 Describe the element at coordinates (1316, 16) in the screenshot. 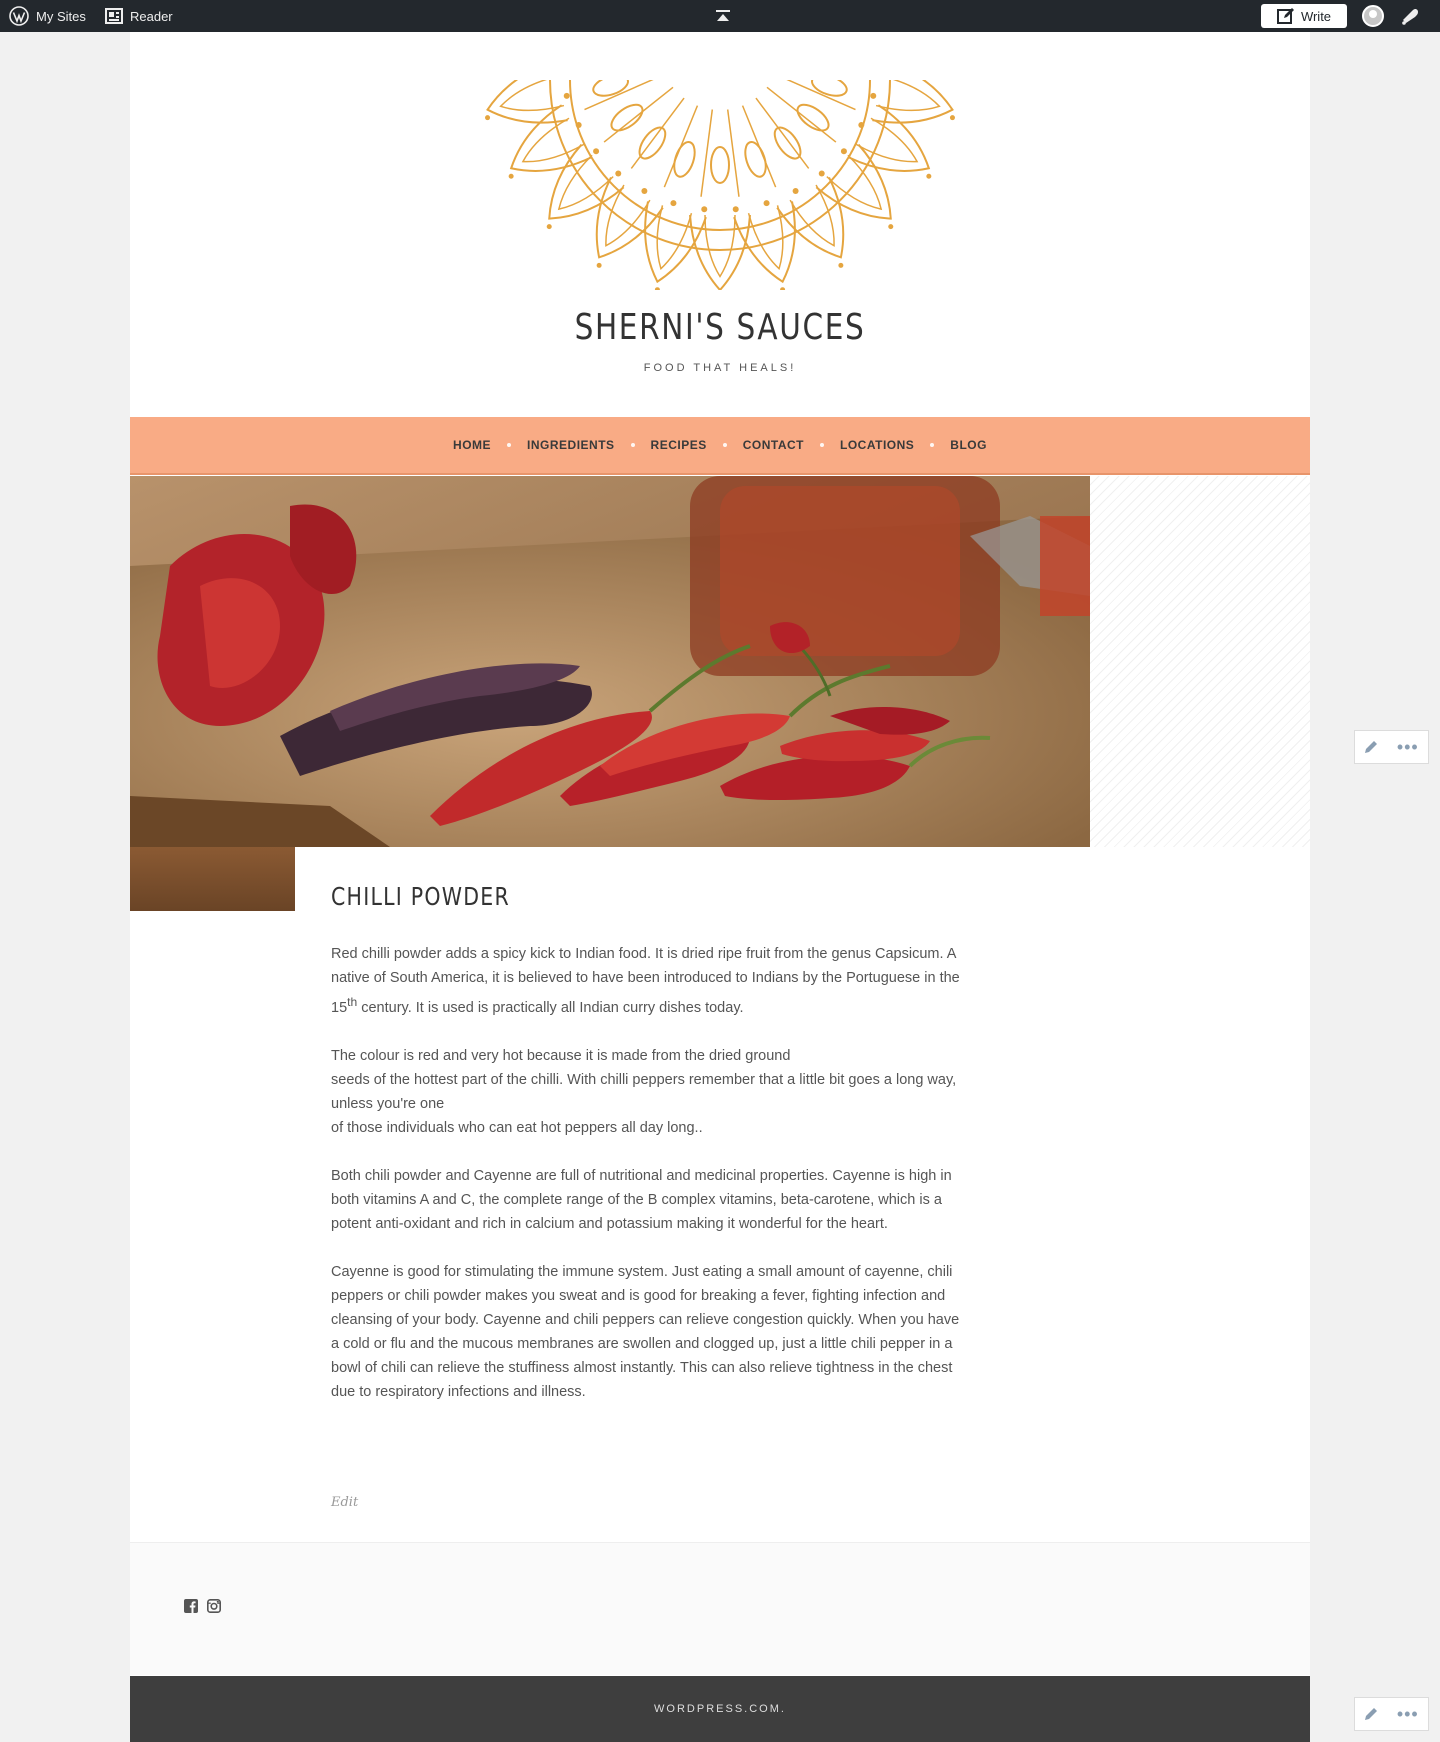

I see `write-label: Write` at that location.